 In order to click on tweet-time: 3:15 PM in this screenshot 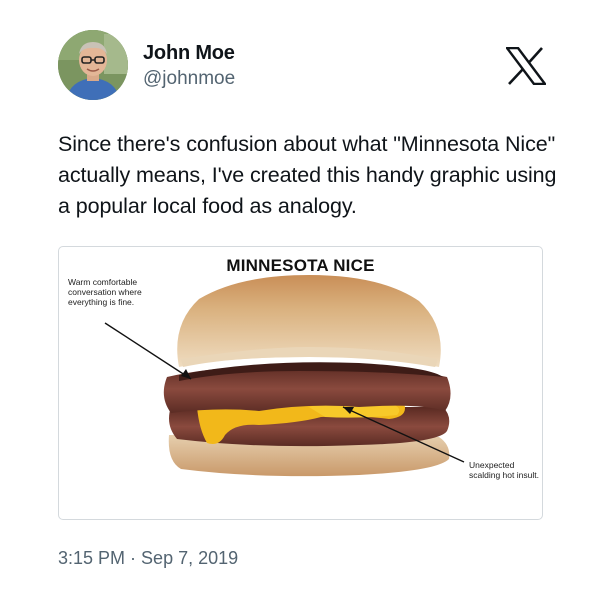, I will do `click(92, 558)`.